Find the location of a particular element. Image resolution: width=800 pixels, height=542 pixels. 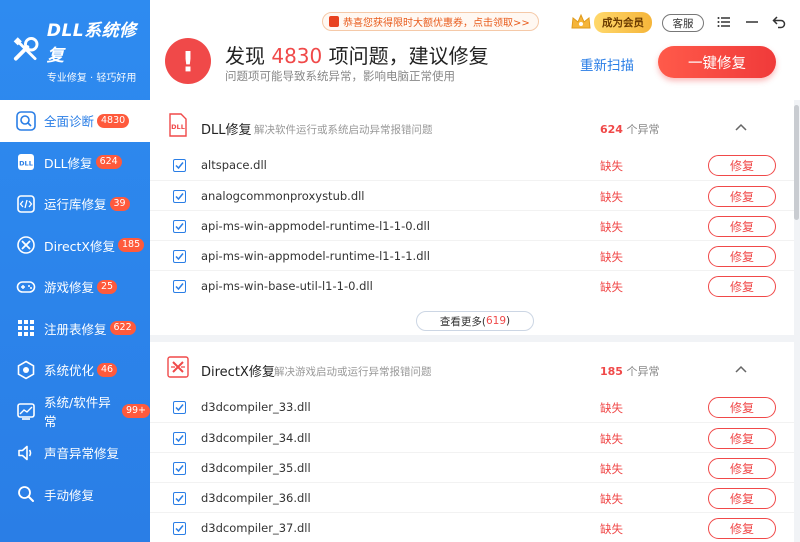

summary-prefix: 发现 is located at coordinates (245, 56).